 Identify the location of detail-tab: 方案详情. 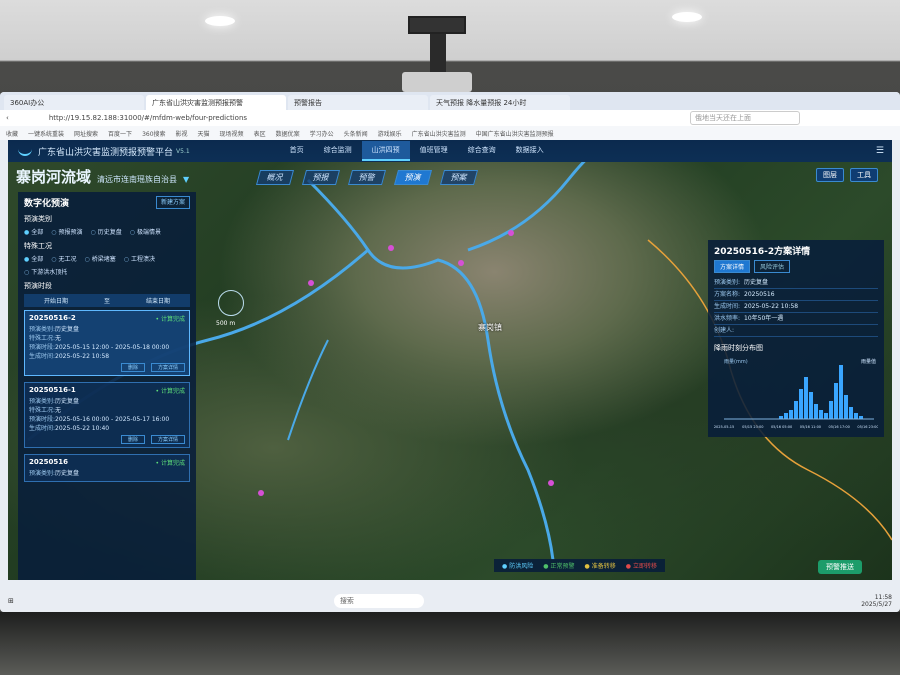
(732, 266).